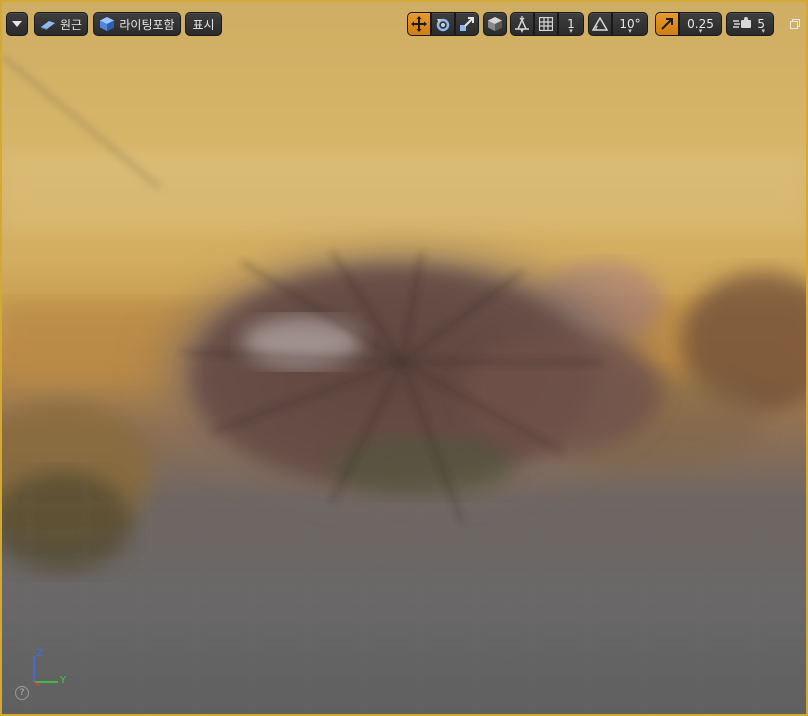 This screenshot has height=716, width=808. I want to click on scale-tool-button, so click(467, 24).